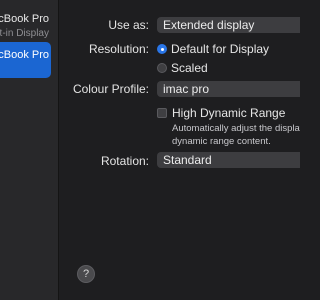 The image size is (320, 300). I want to click on use-as-popup: Extended display, so click(228, 25).